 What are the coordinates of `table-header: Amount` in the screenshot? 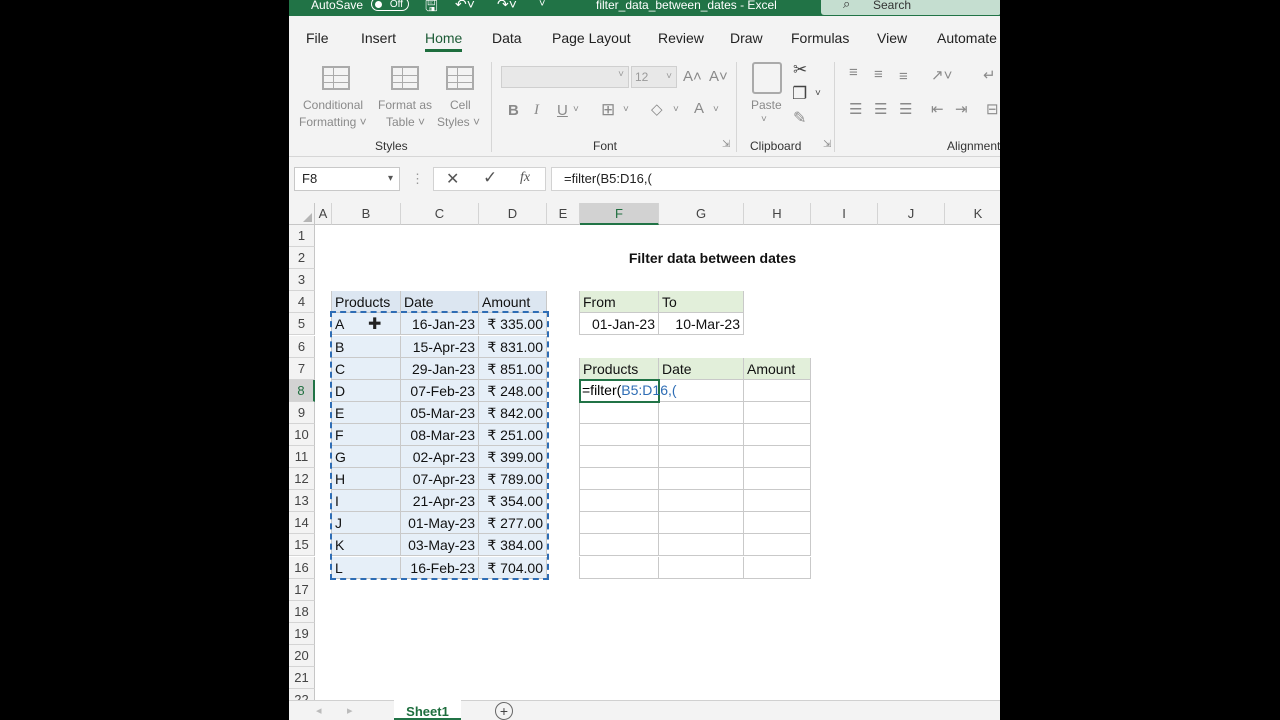 It's located at (513, 302).